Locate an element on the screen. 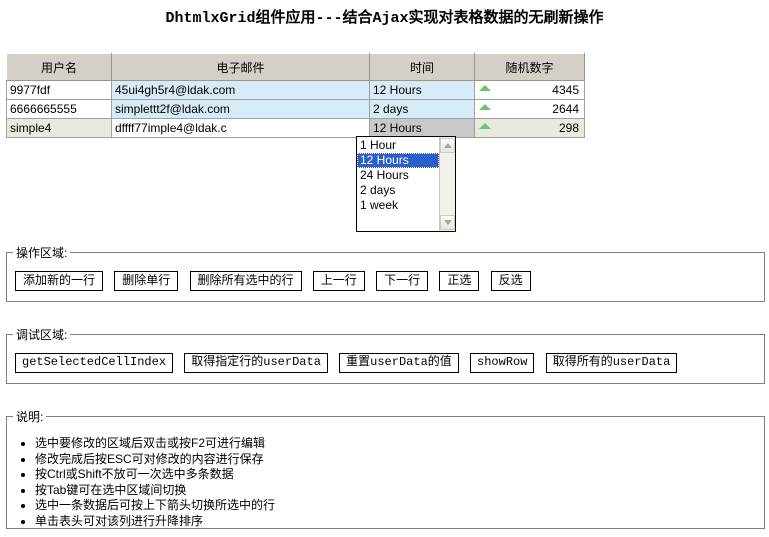 Image resolution: width=769 pixels, height=537 pixels. column-header-time: 时间 is located at coordinates (422, 67).